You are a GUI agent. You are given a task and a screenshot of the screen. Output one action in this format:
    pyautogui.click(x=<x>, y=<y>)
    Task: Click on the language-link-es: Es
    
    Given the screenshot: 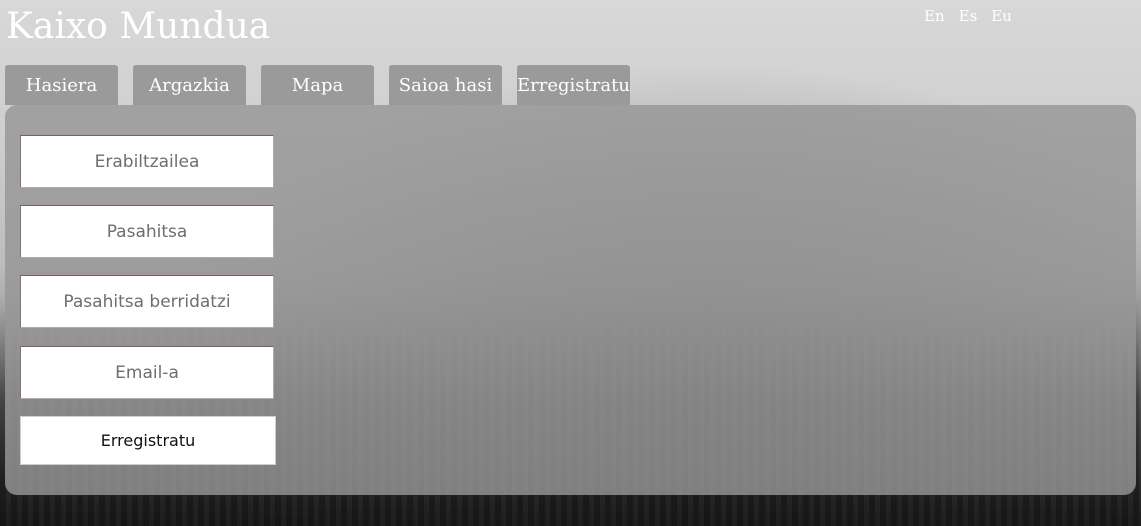 What is the action you would take?
    pyautogui.click(x=968, y=16)
    